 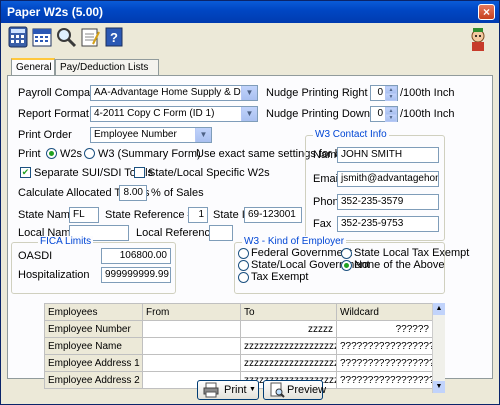 I want to click on print-button: Print ▼, so click(x=228, y=390).